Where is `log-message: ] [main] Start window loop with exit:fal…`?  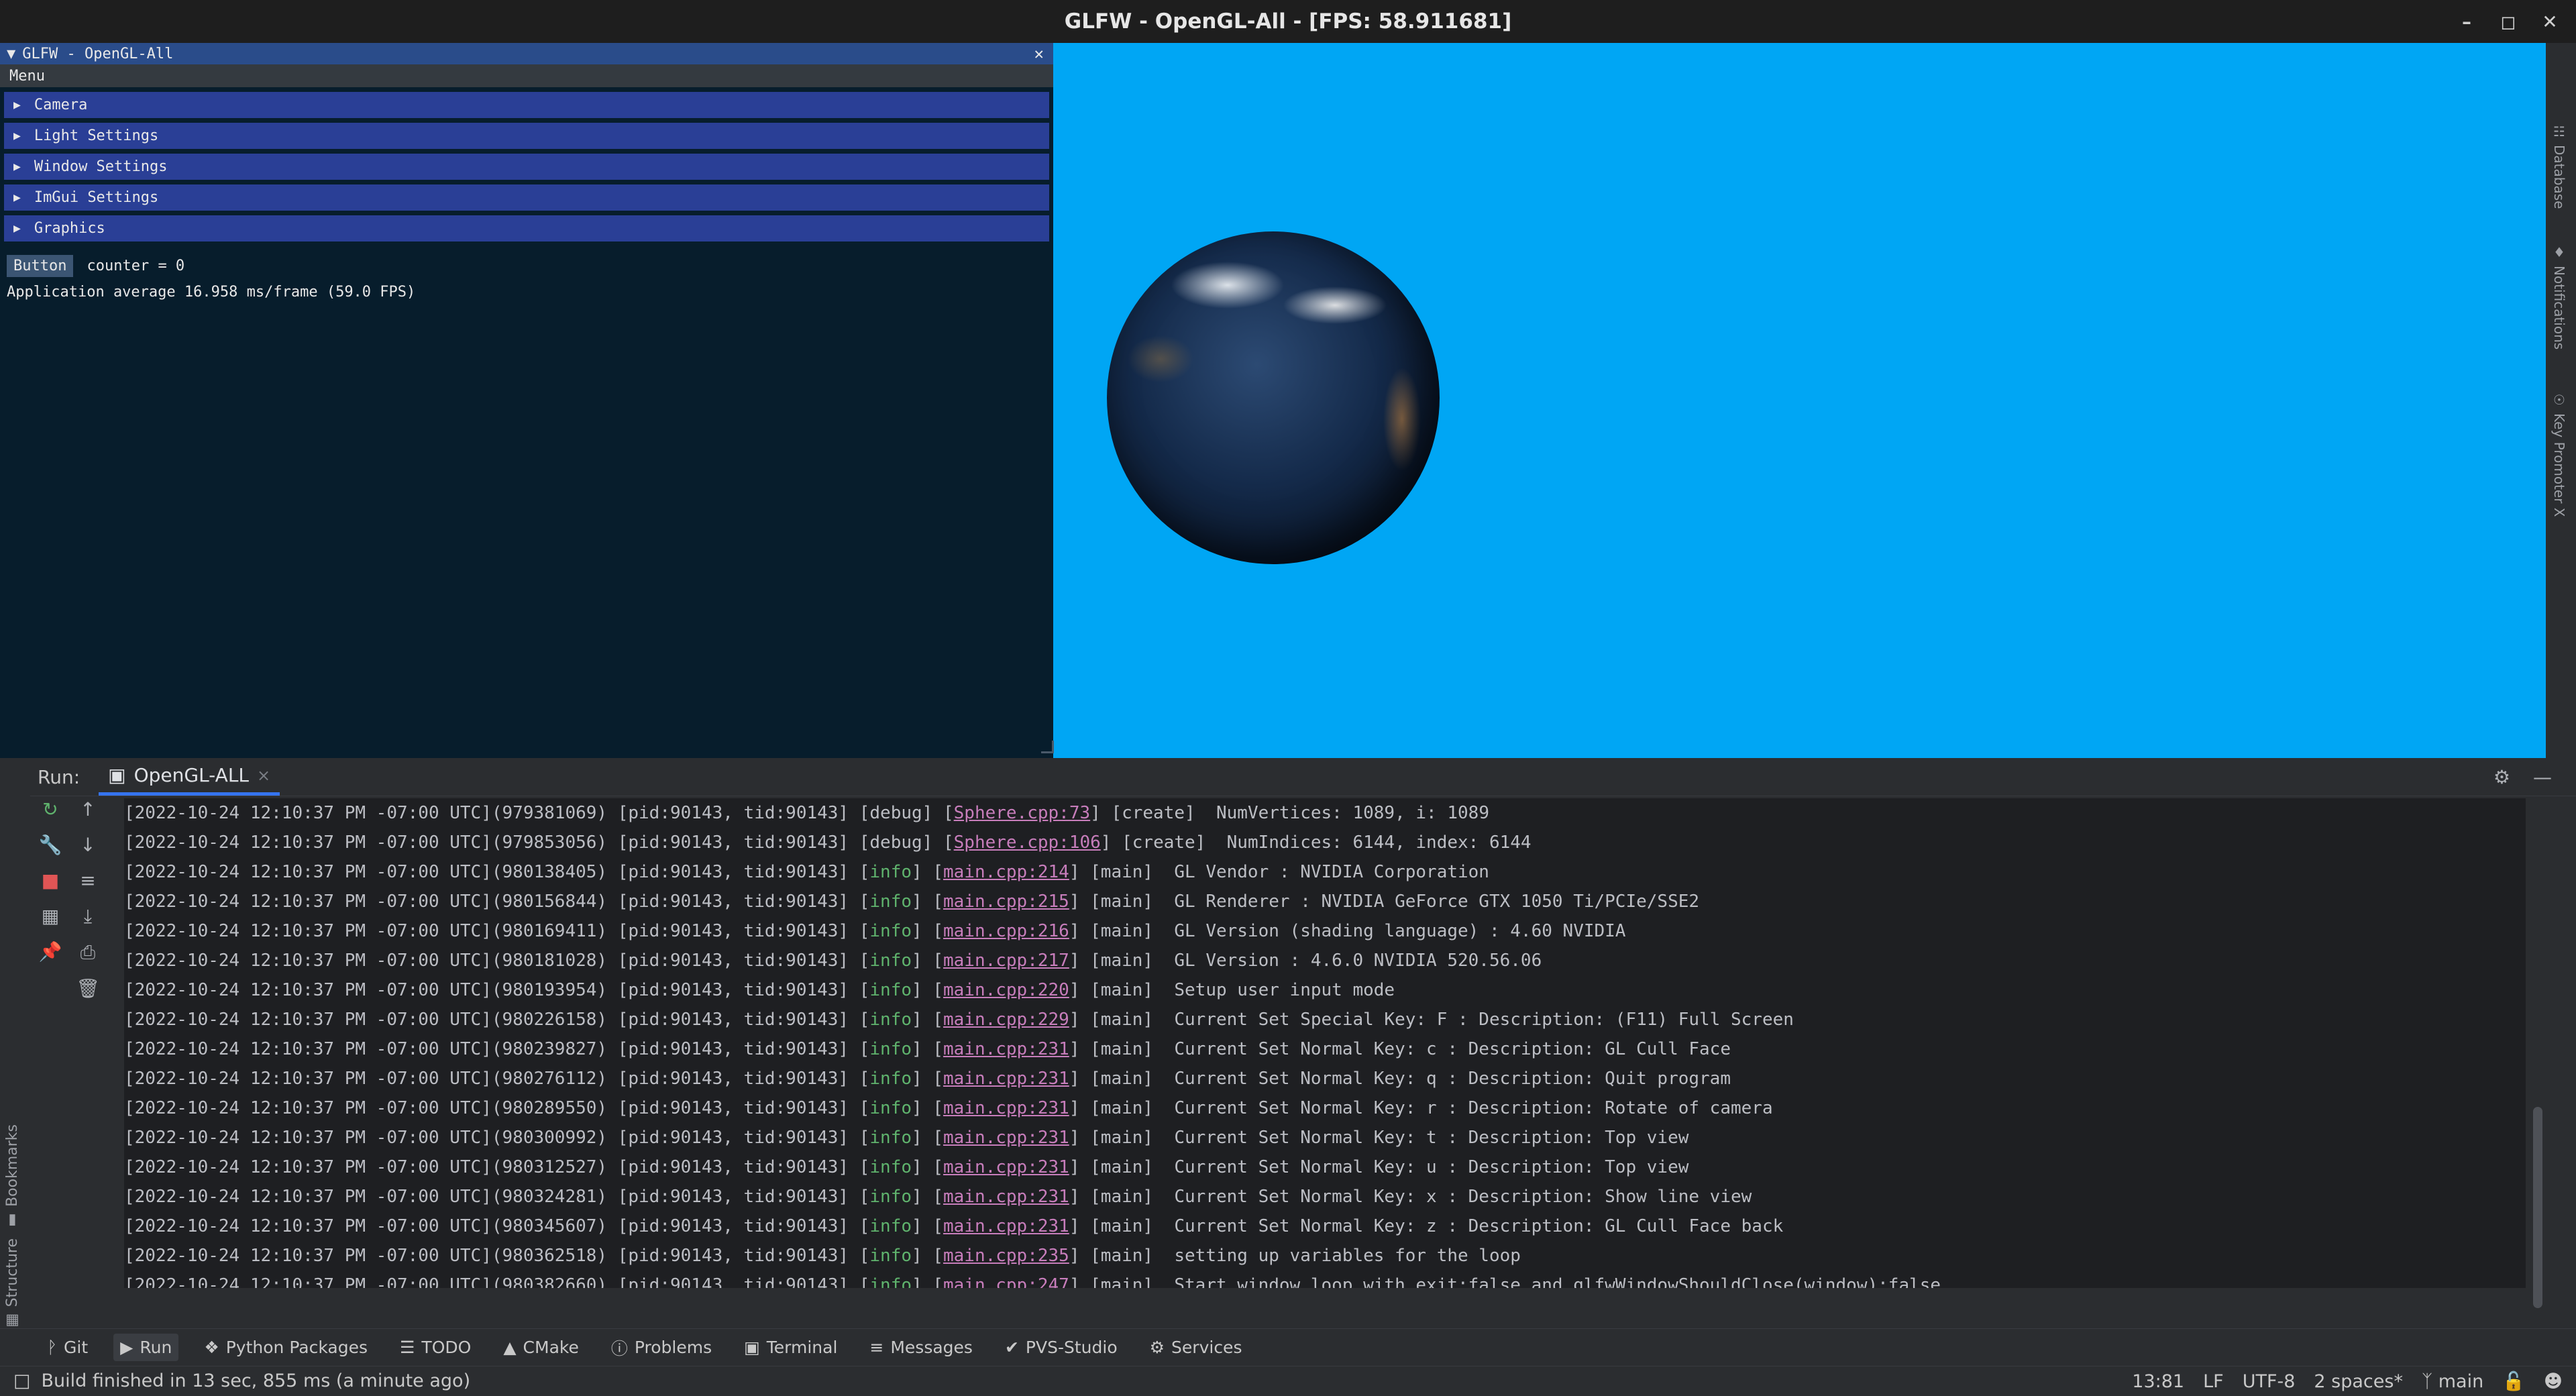
log-message: ] [main] Start window loop with exit:fal… is located at coordinates (1505, 1281).